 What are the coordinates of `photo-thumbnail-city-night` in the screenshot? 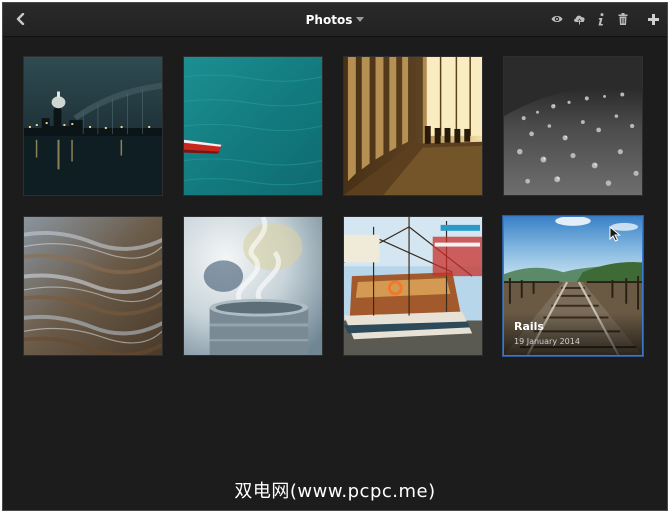 It's located at (93, 126).